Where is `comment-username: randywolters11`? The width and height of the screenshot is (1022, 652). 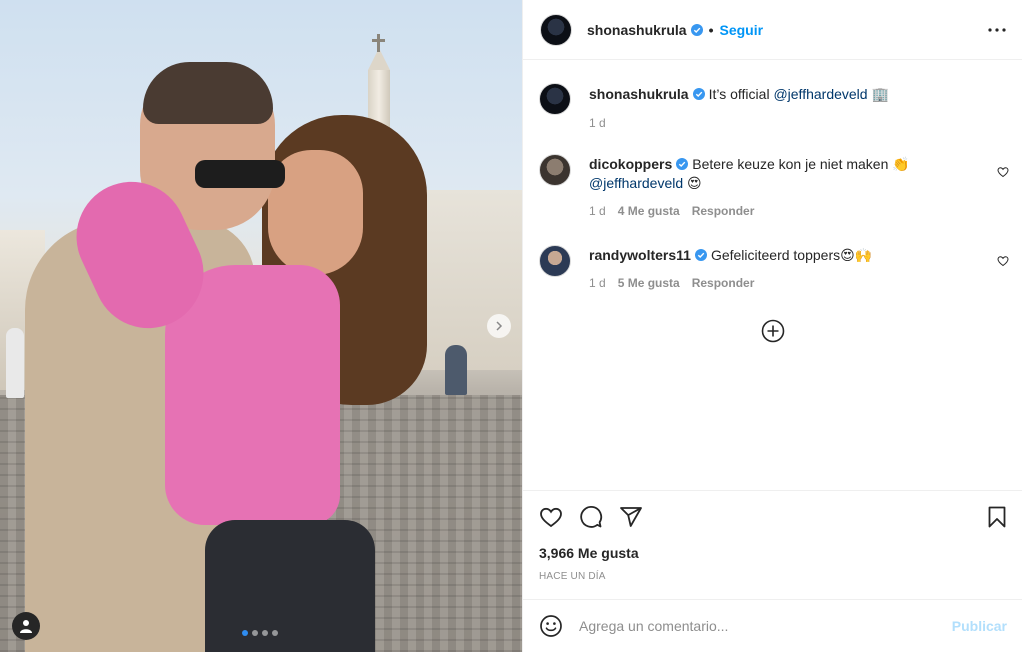 comment-username: randywolters11 is located at coordinates (640, 255).